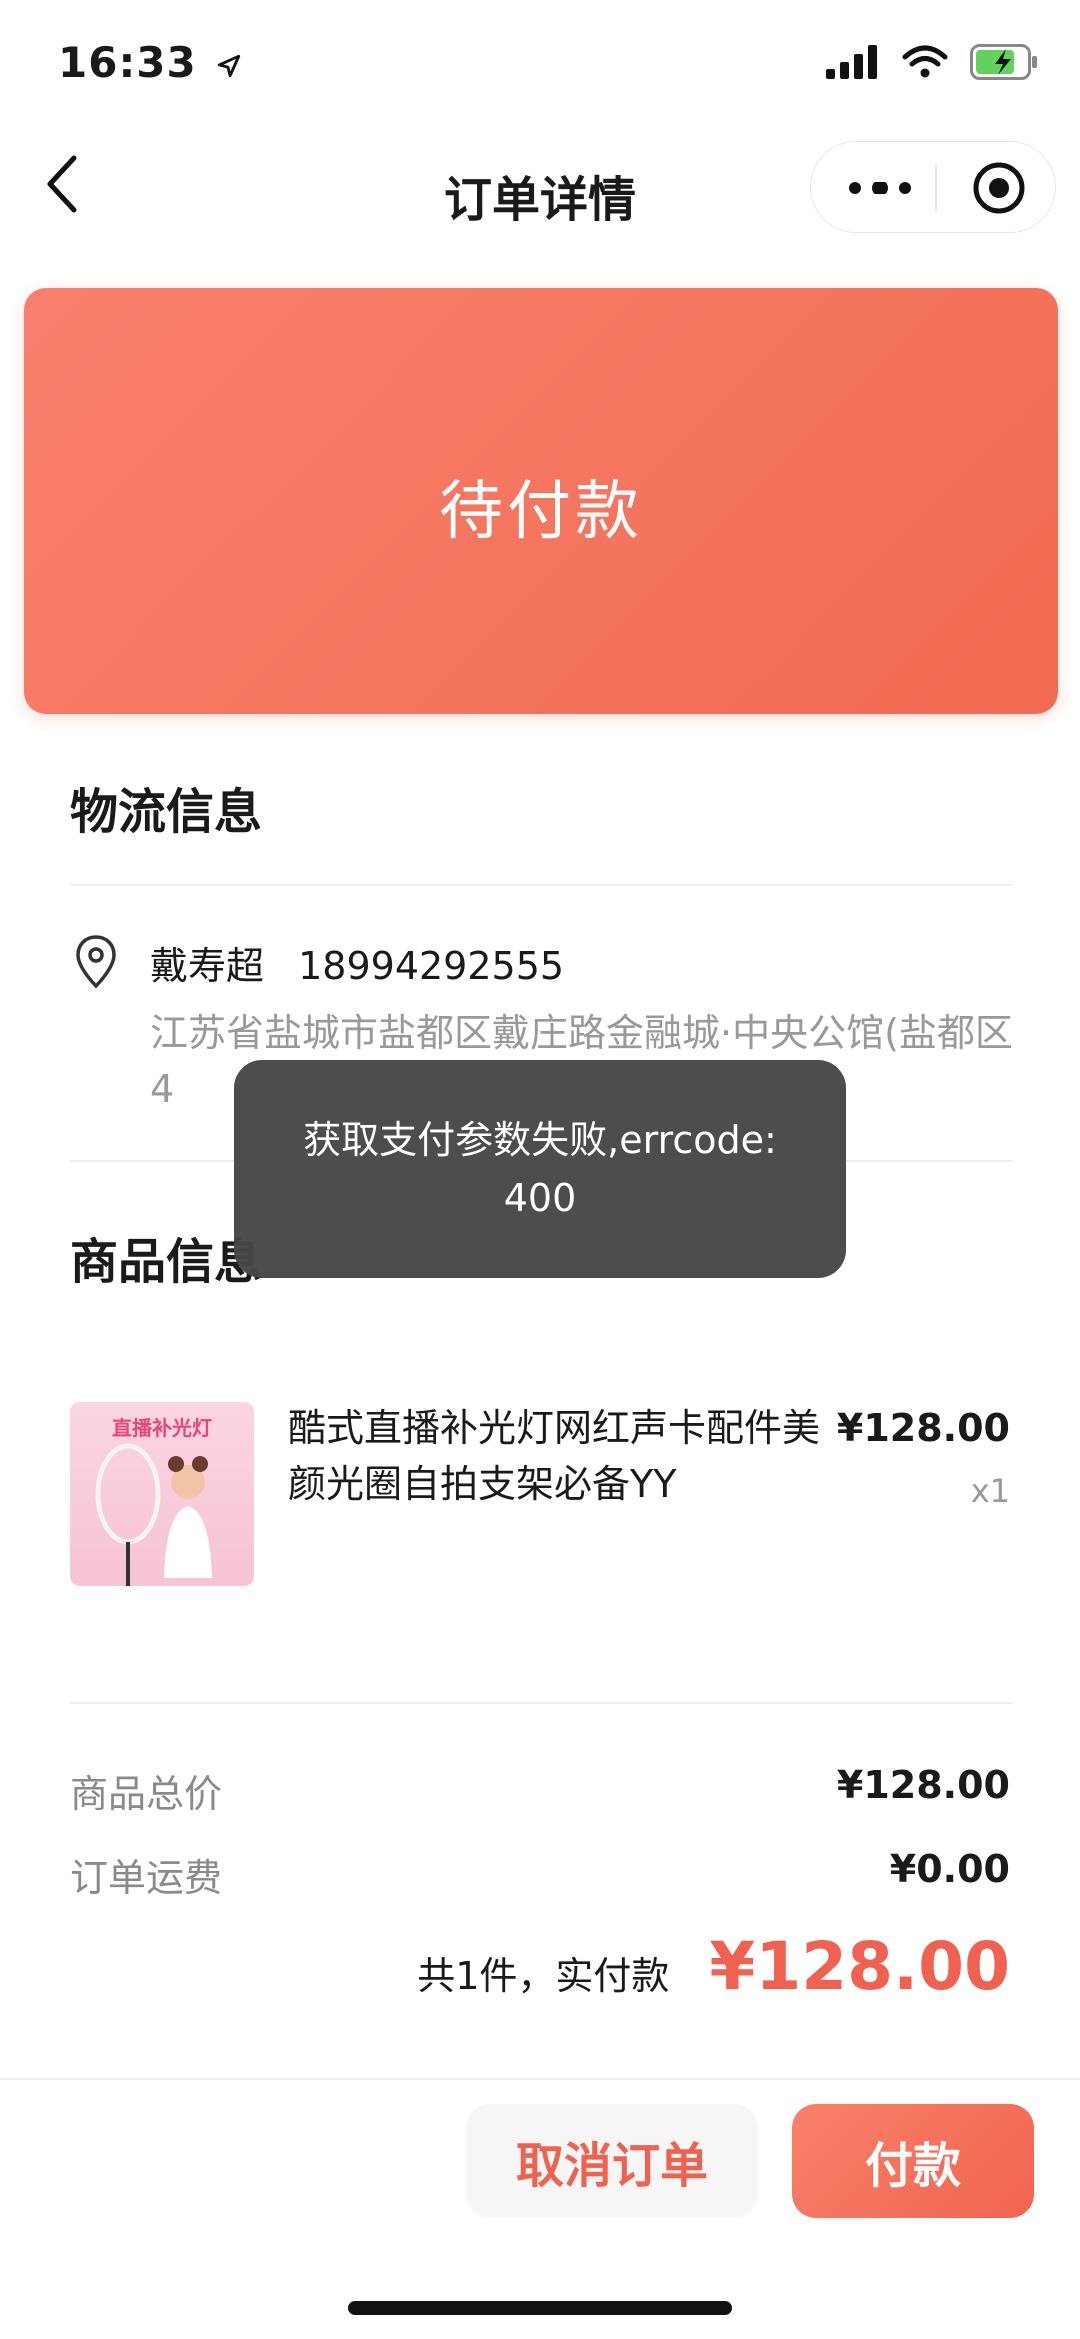 This screenshot has height=2339, width=1080. What do you see at coordinates (541, 512) in the screenshot?
I see `order-status-text: 待付款` at bounding box center [541, 512].